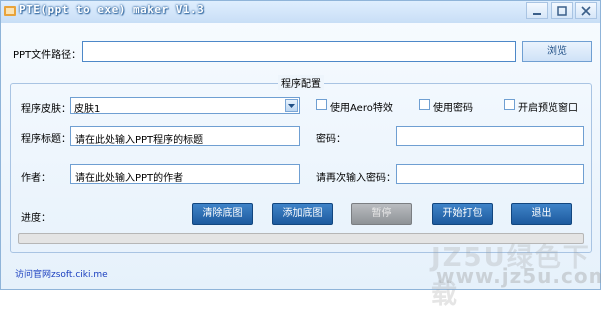  What do you see at coordinates (46, 109) in the screenshot?
I see `skin-label: 程序皮肤：` at bounding box center [46, 109].